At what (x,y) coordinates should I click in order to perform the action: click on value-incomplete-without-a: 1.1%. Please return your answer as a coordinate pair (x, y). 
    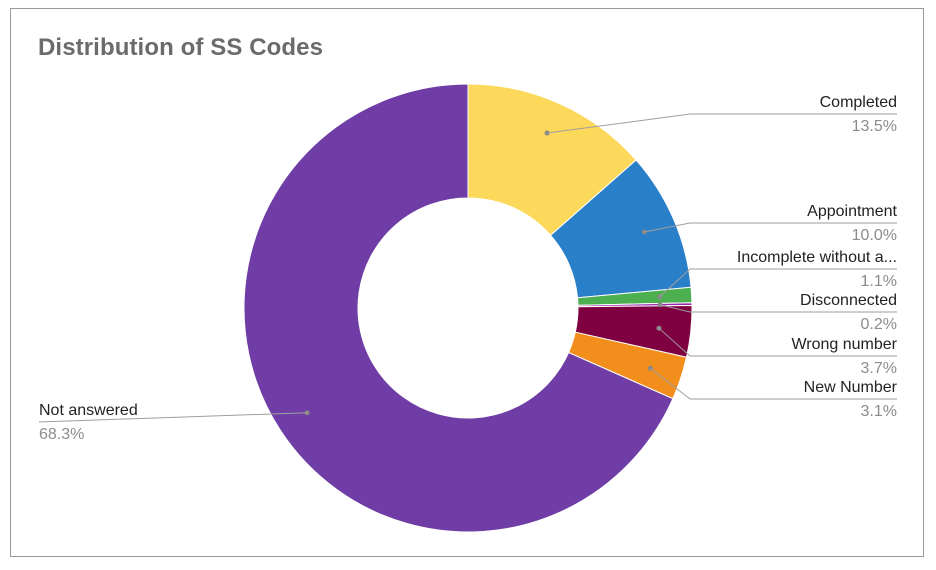
    Looking at the image, I should click on (879, 281).